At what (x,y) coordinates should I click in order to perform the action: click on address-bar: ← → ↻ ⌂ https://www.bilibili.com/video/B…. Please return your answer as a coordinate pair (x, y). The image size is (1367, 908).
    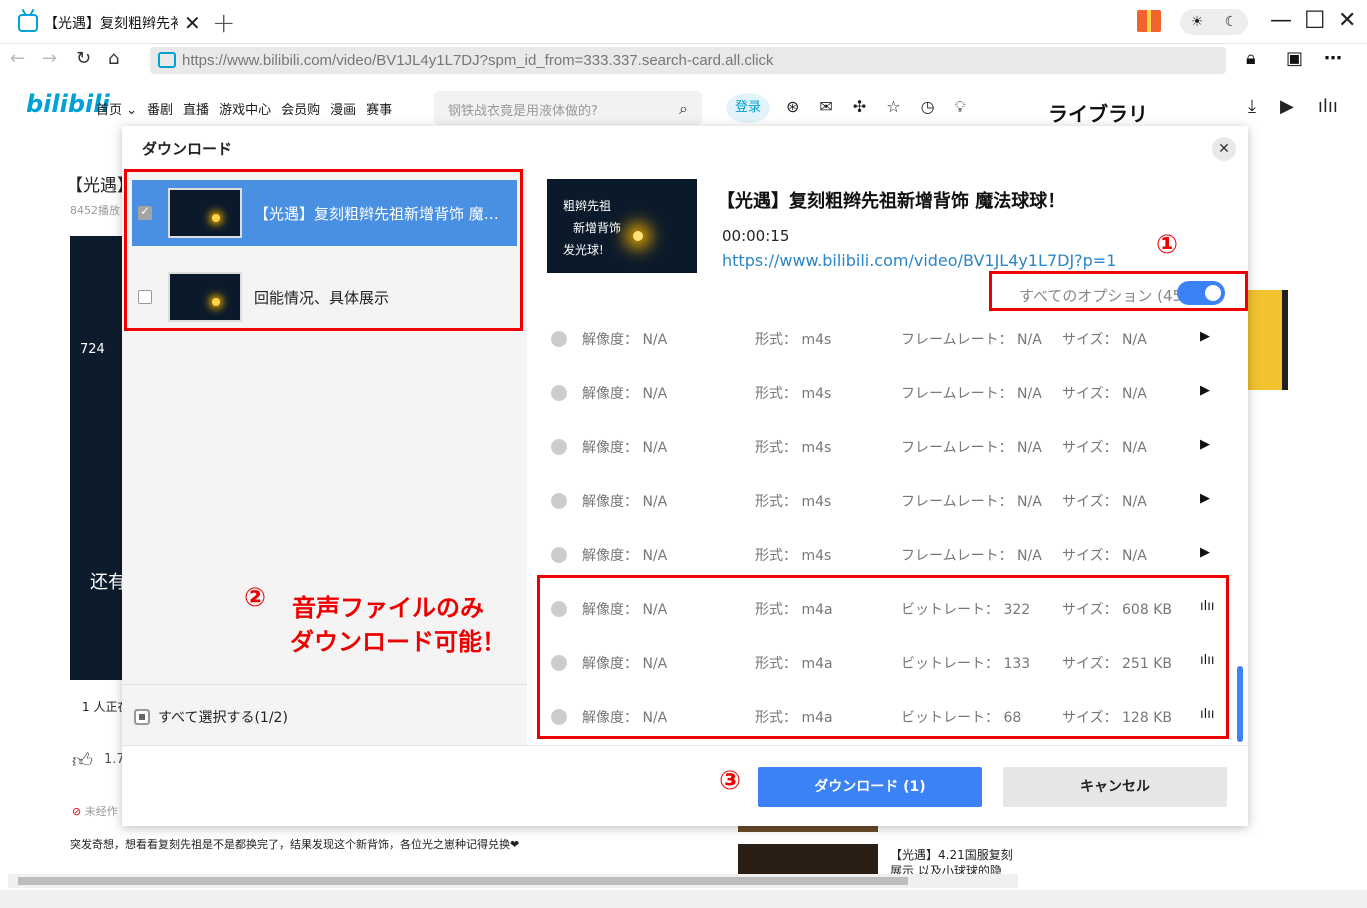
    Looking at the image, I should click on (683, 61).